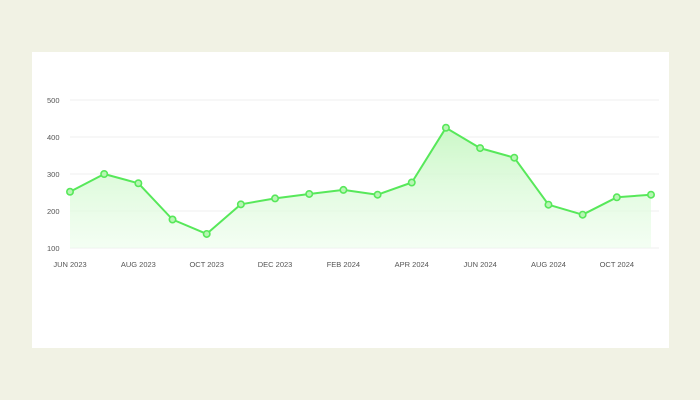 The height and width of the screenshot is (400, 700). I want to click on y-tick-label: 400, so click(53, 137).